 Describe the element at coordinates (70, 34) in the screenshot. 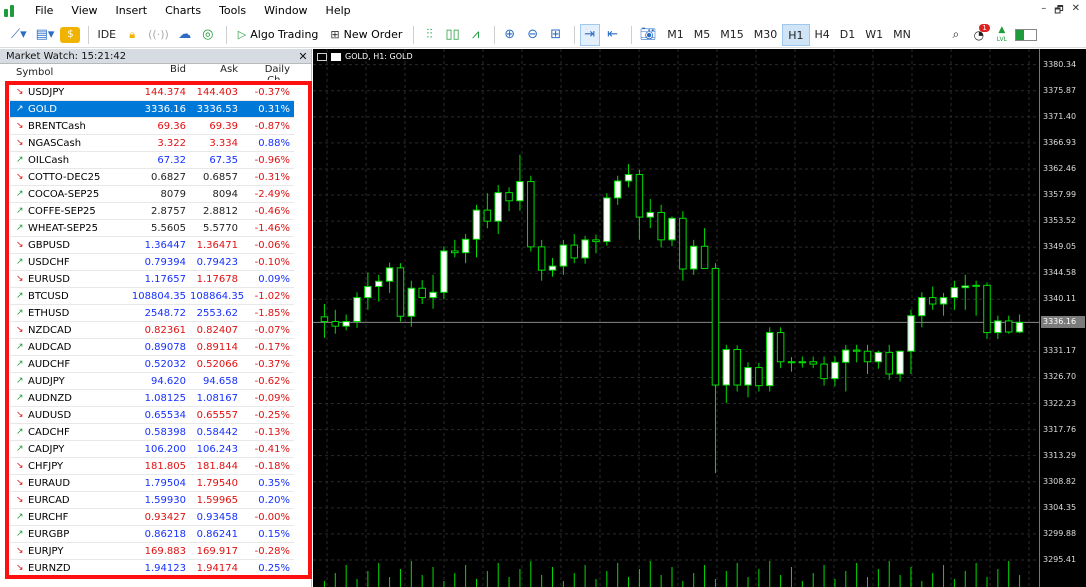

I see `dollar-icon: $` at that location.